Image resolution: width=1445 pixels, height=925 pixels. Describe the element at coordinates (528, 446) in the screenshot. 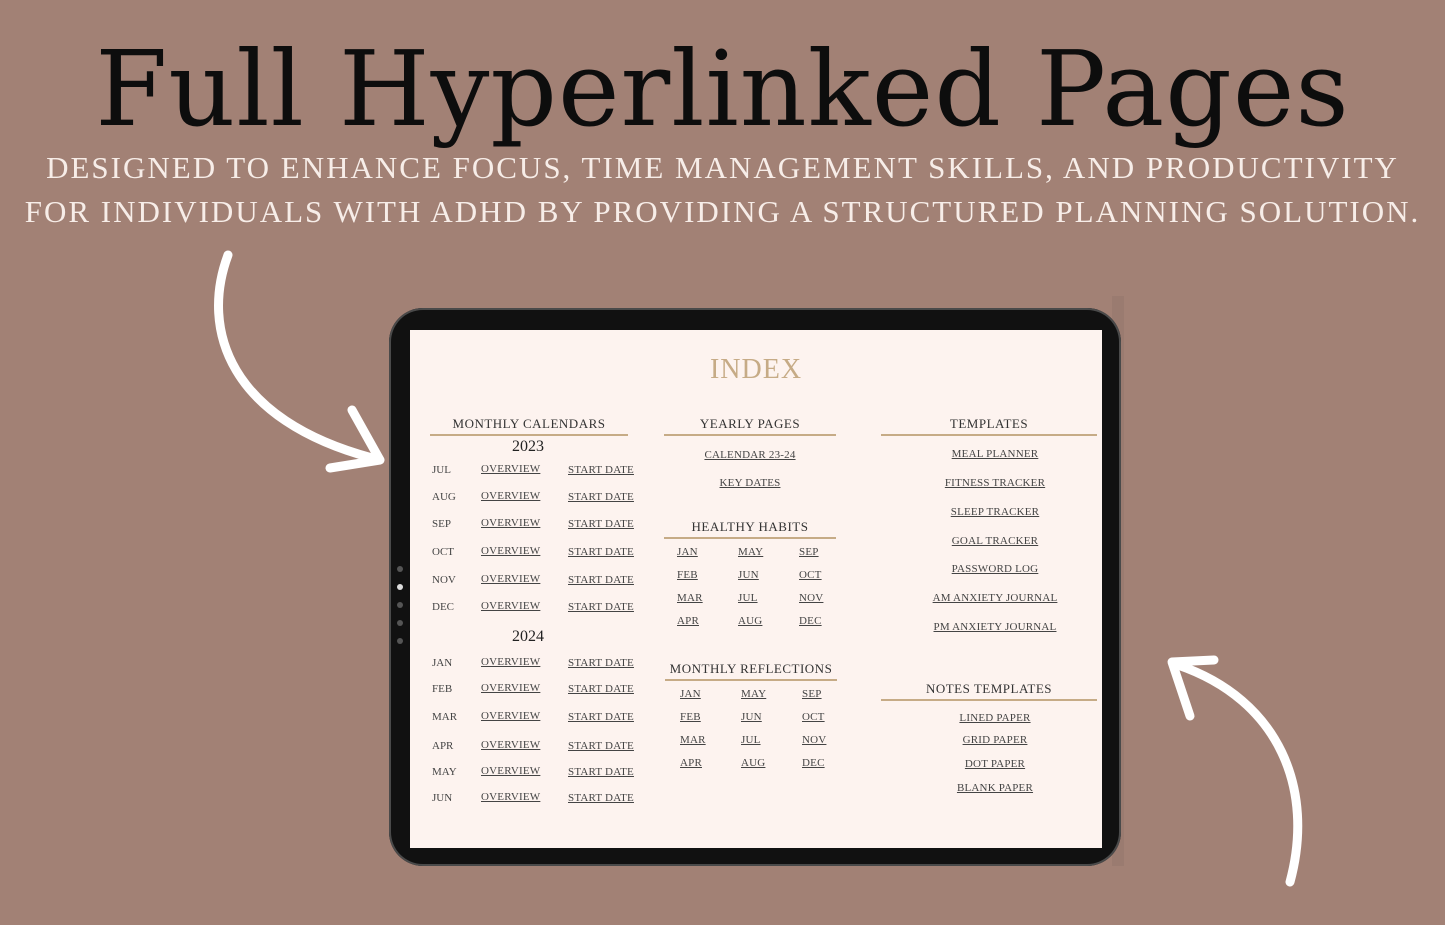

I see `year-2023-label: 2023` at that location.